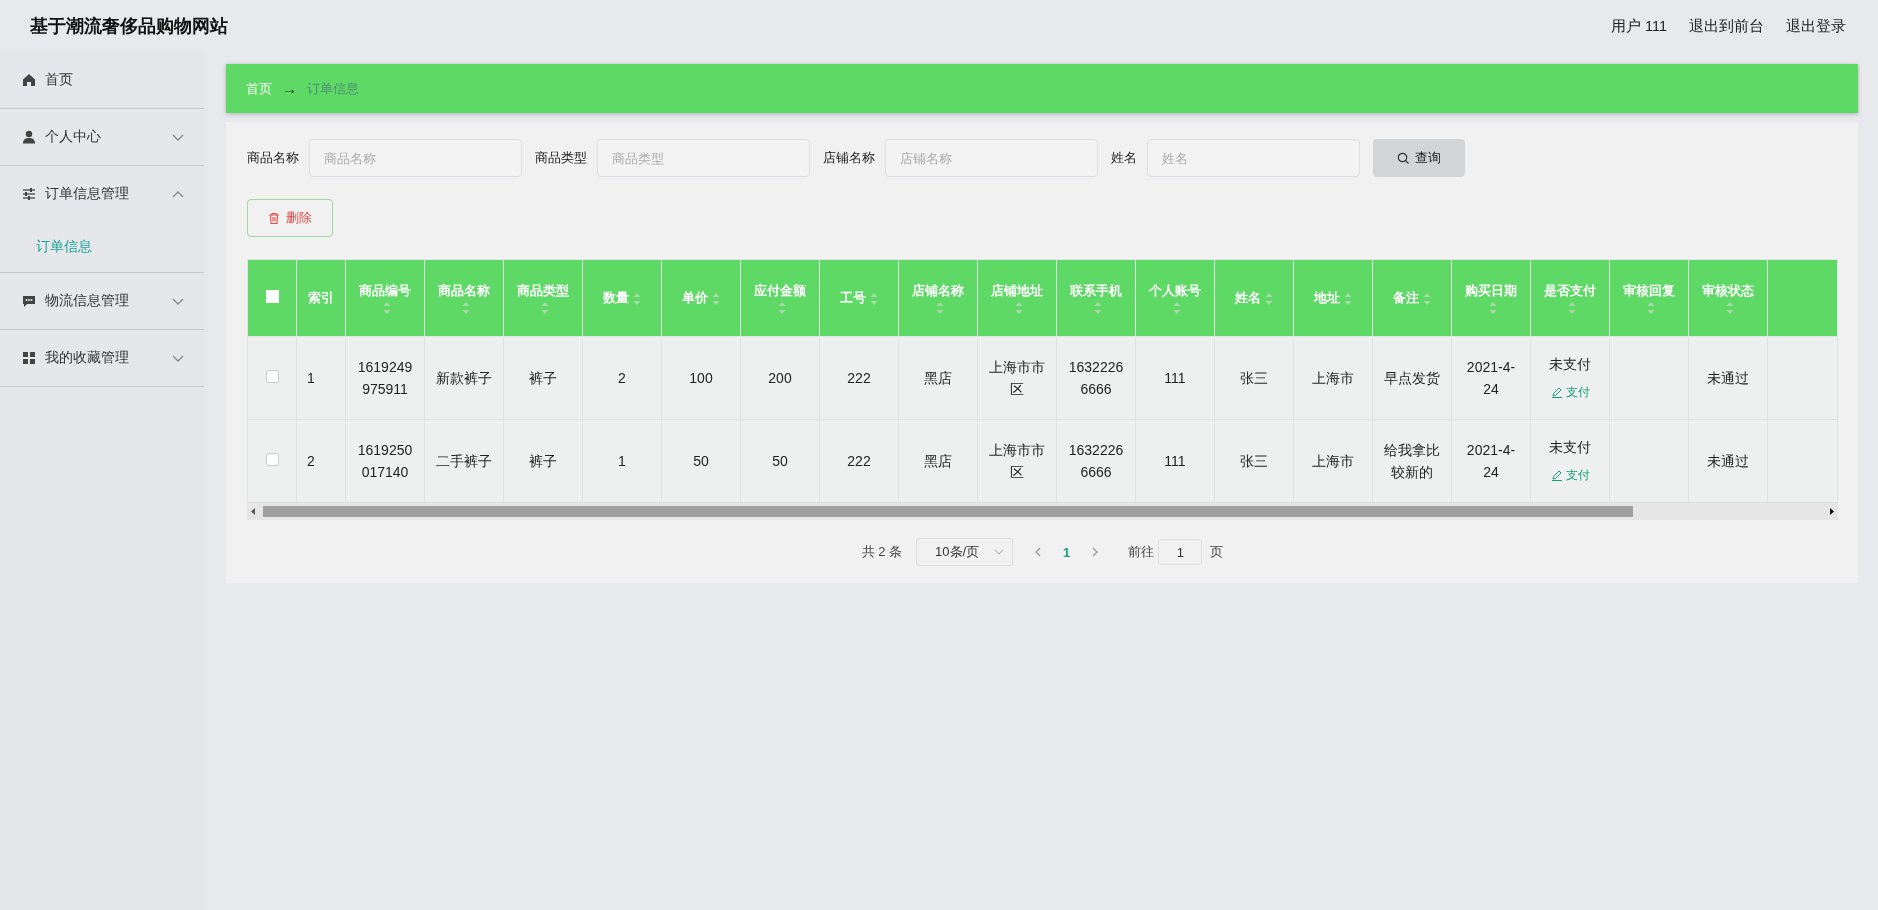 The image size is (1878, 910). Describe the element at coordinates (991, 158) in the screenshot. I see `search-field: 店铺名称` at that location.